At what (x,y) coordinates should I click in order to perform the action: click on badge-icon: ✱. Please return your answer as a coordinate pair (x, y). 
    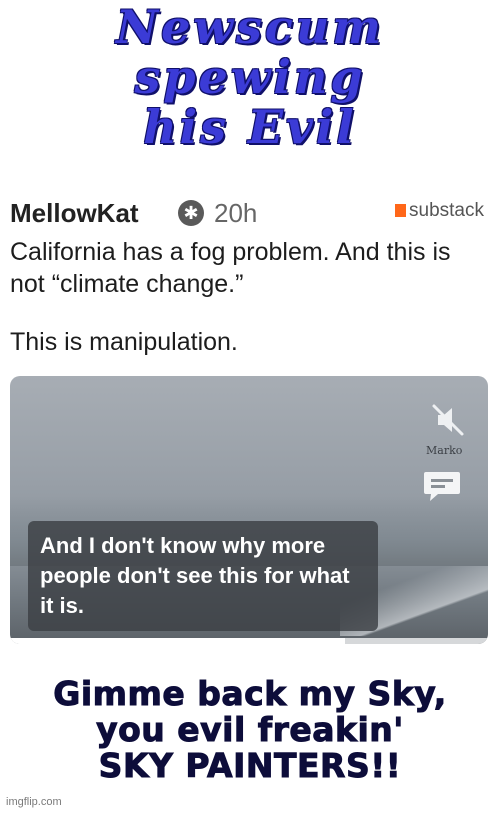
    Looking at the image, I should click on (191, 213).